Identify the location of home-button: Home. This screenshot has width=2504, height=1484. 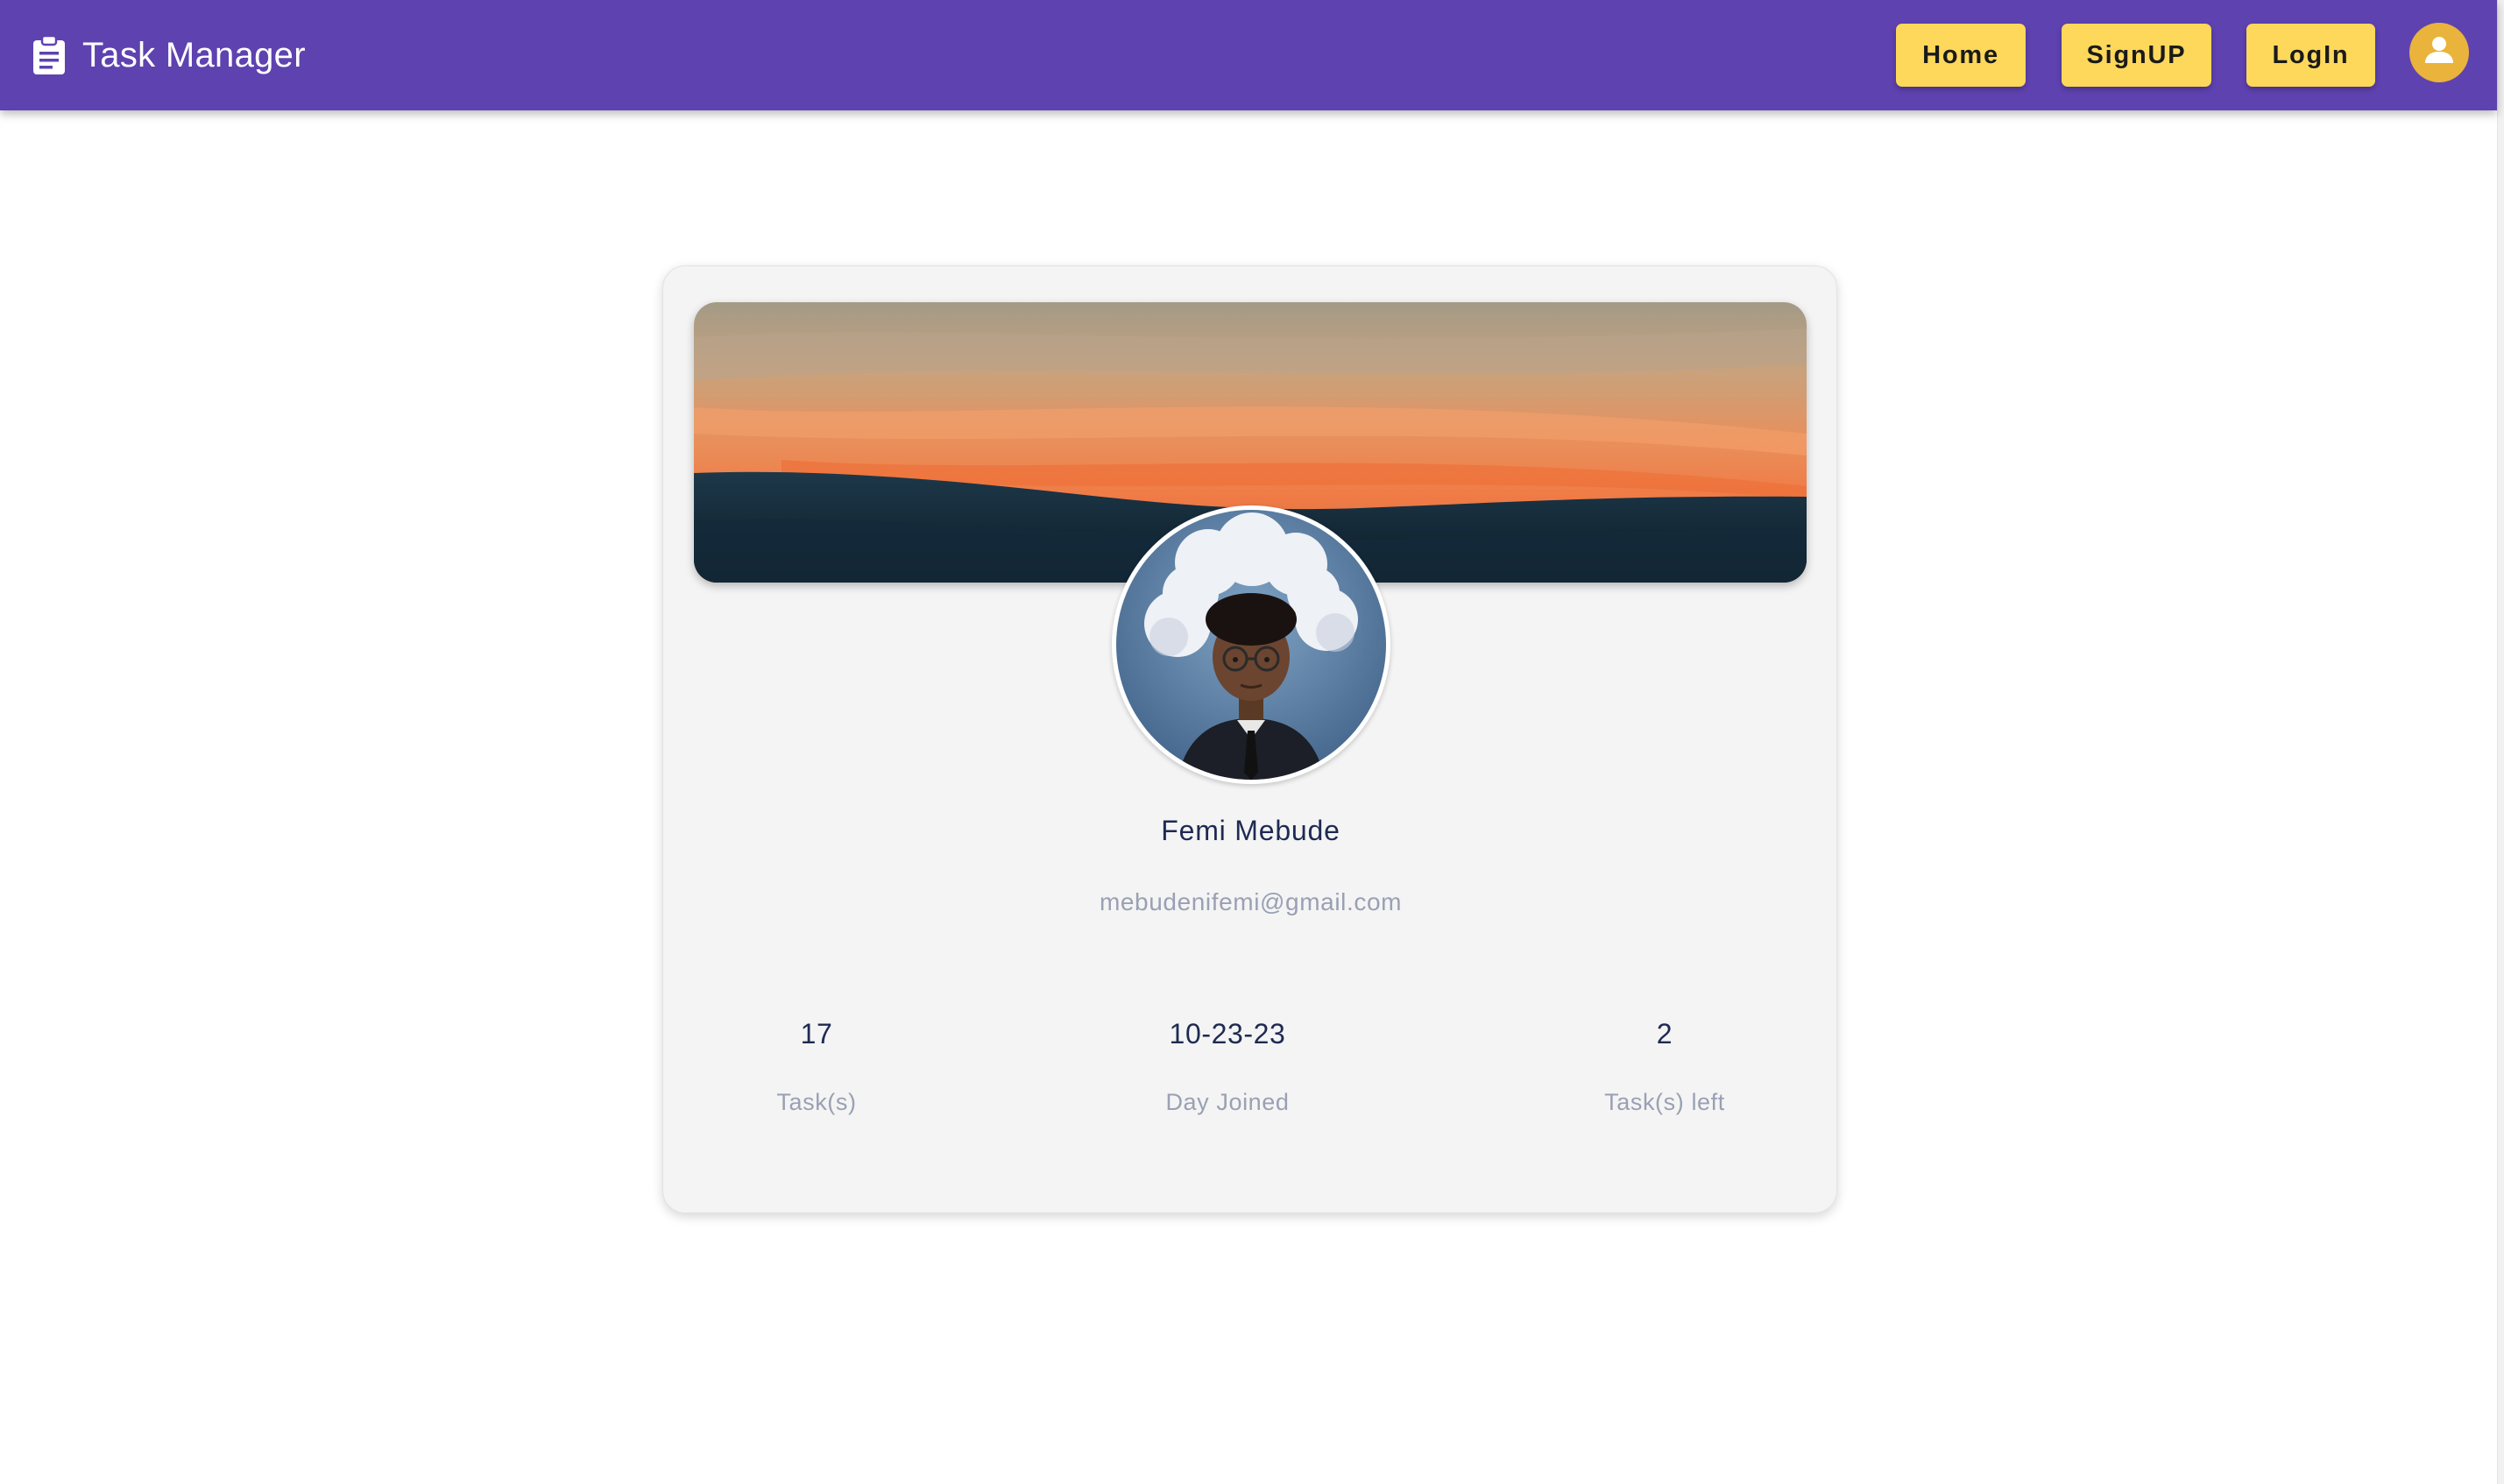
(1961, 56).